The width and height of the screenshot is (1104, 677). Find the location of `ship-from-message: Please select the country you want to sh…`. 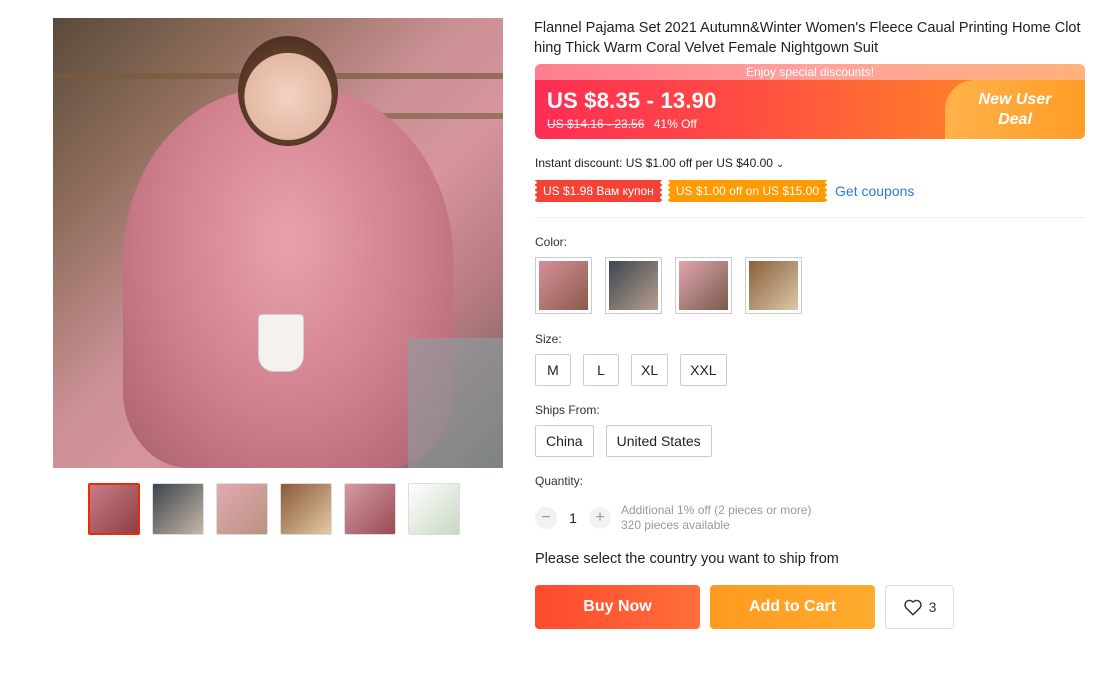

ship-from-message: Please select the country you want to sh… is located at coordinates (687, 559).